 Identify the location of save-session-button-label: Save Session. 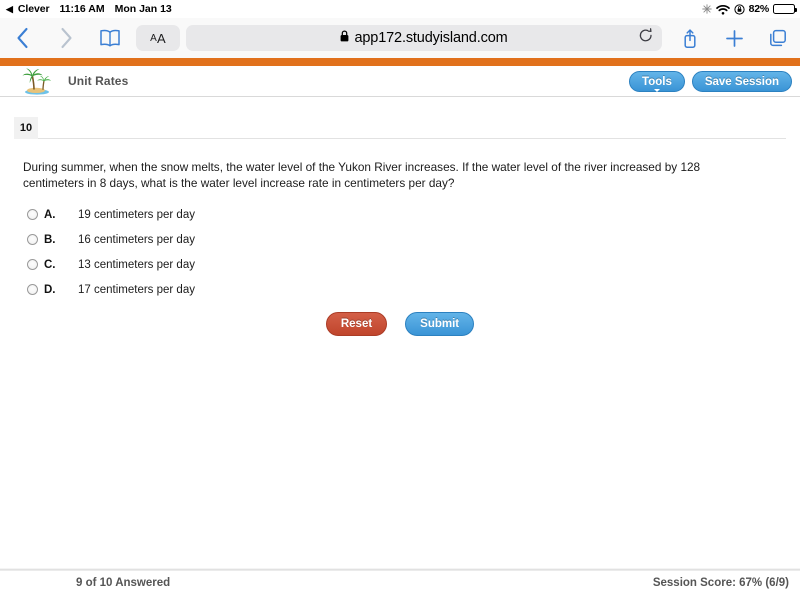
(741, 81).